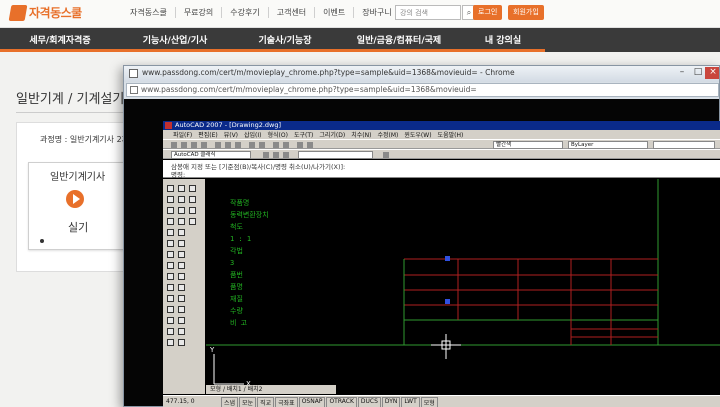 Image resolution: width=720 pixels, height=407 pixels. What do you see at coordinates (391, 402) in the screenshot?
I see `status-dyn: DYN` at bounding box center [391, 402].